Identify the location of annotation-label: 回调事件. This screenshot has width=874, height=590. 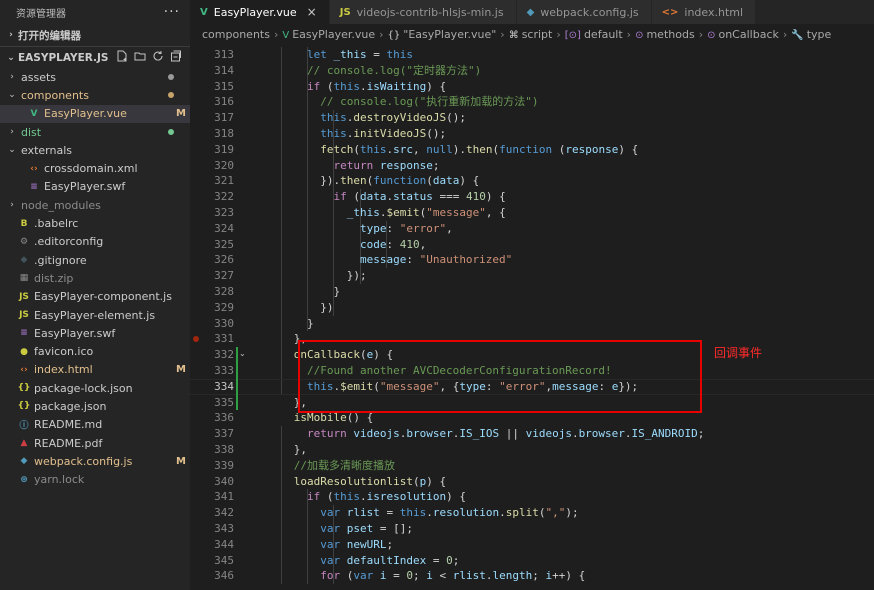
(738, 353).